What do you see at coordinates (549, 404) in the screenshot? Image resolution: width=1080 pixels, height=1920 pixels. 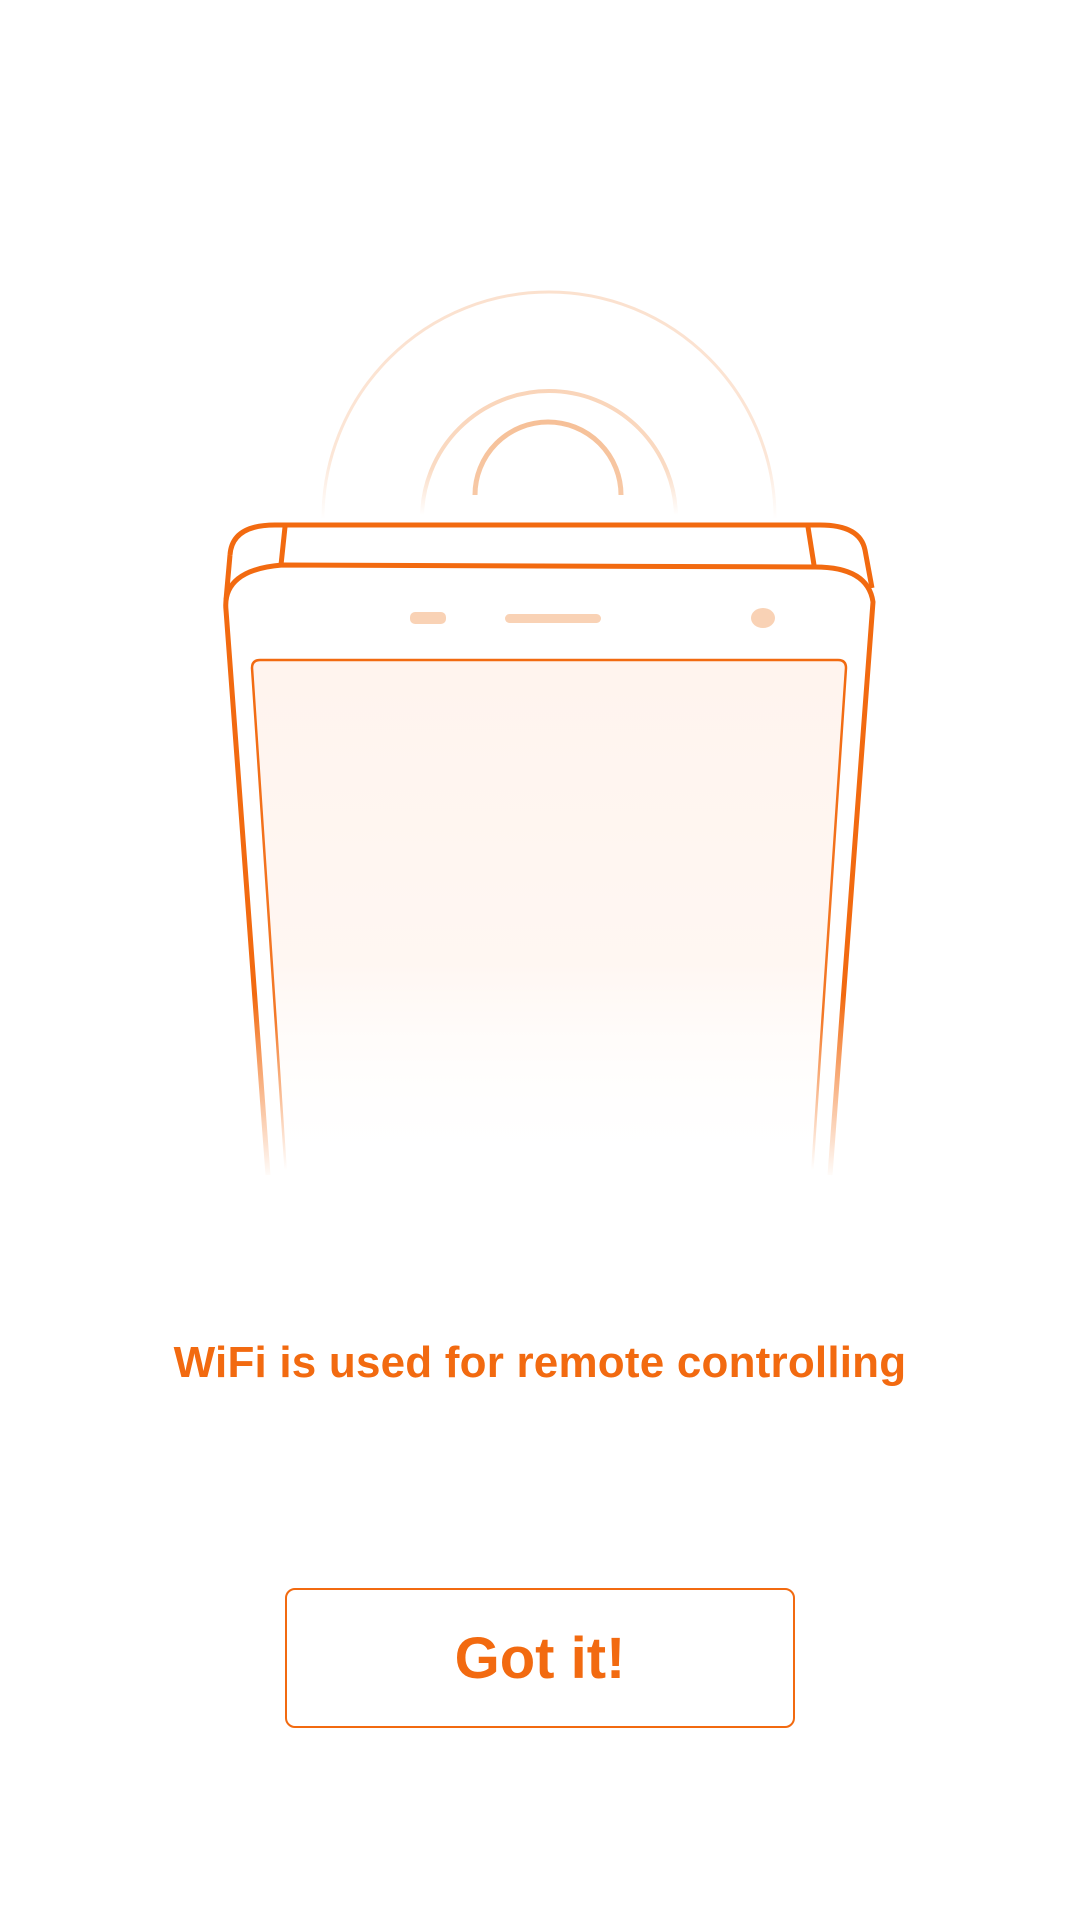 I see `signal-waves-icon` at bounding box center [549, 404].